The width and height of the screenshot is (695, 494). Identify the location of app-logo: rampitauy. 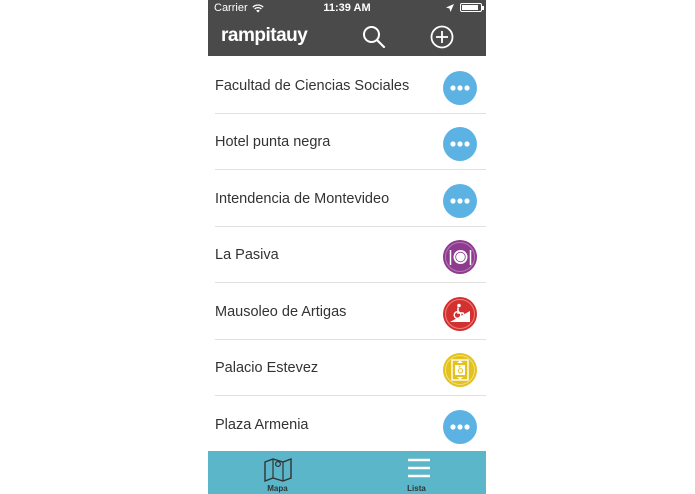
(264, 35).